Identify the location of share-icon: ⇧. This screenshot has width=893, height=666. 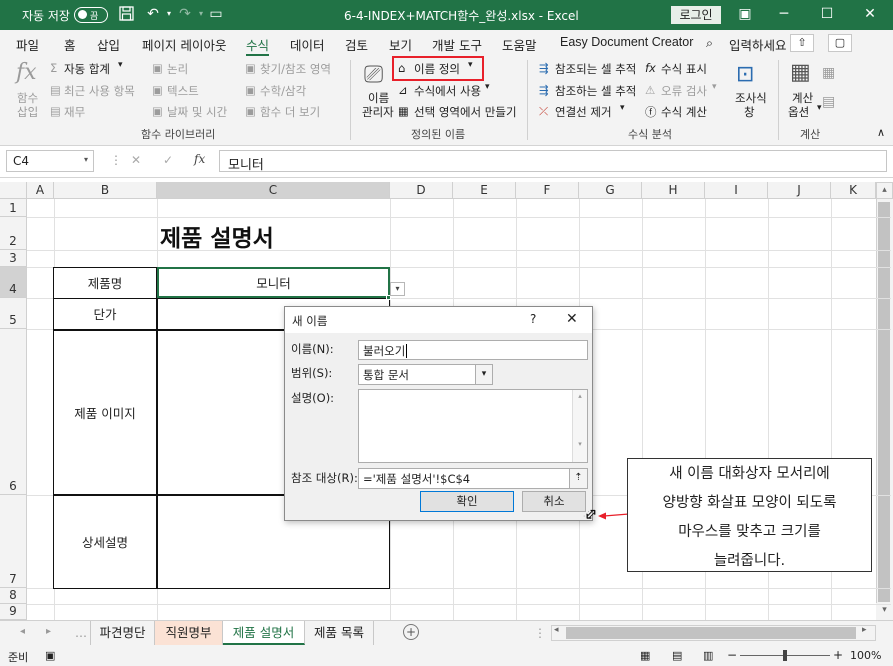
(802, 43).